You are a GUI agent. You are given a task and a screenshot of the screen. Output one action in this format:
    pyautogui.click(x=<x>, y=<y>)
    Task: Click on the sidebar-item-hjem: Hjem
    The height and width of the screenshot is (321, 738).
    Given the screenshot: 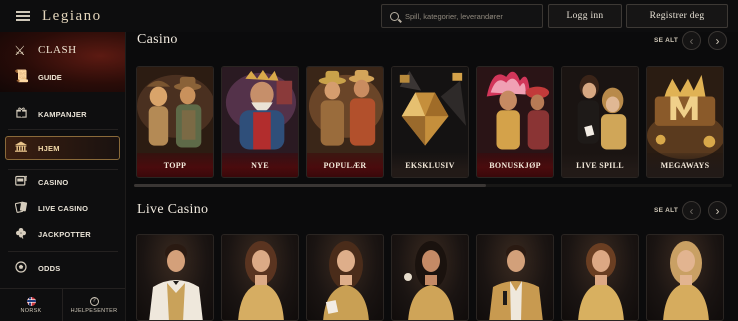 What is the action you would take?
    pyautogui.click(x=62, y=148)
    